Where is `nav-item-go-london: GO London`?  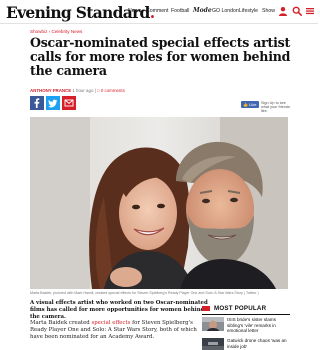
nav-item-go-london: GO London is located at coordinates (225, 11).